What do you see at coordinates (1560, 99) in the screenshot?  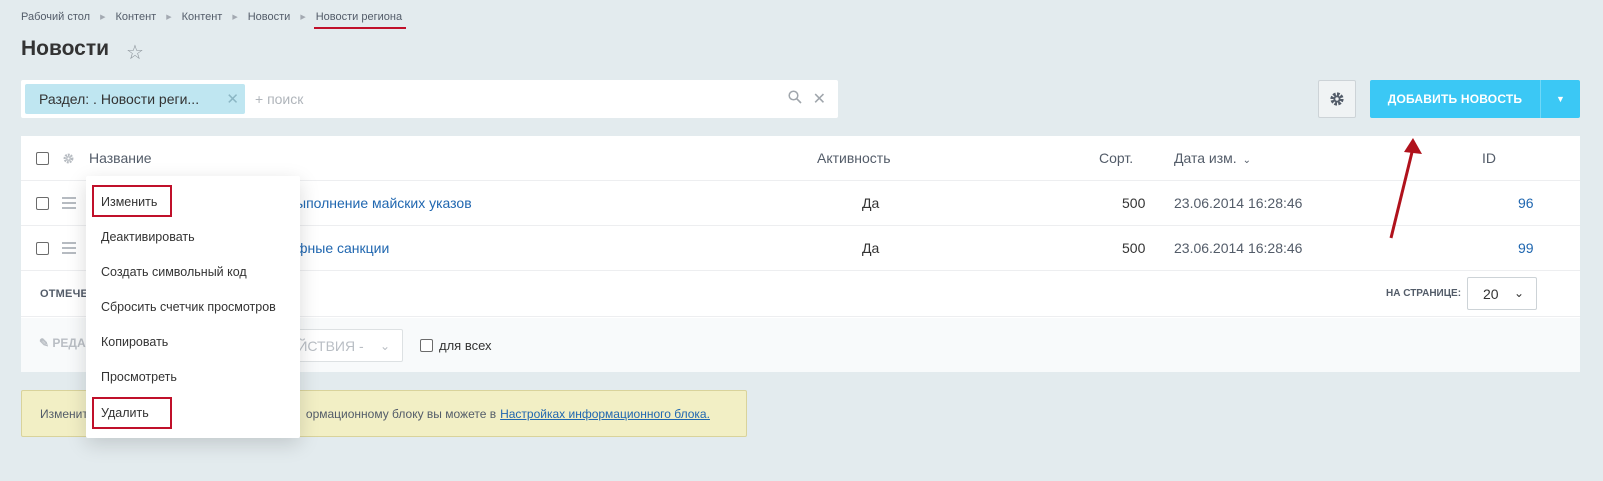 I see `caret-down-icon: ▼` at bounding box center [1560, 99].